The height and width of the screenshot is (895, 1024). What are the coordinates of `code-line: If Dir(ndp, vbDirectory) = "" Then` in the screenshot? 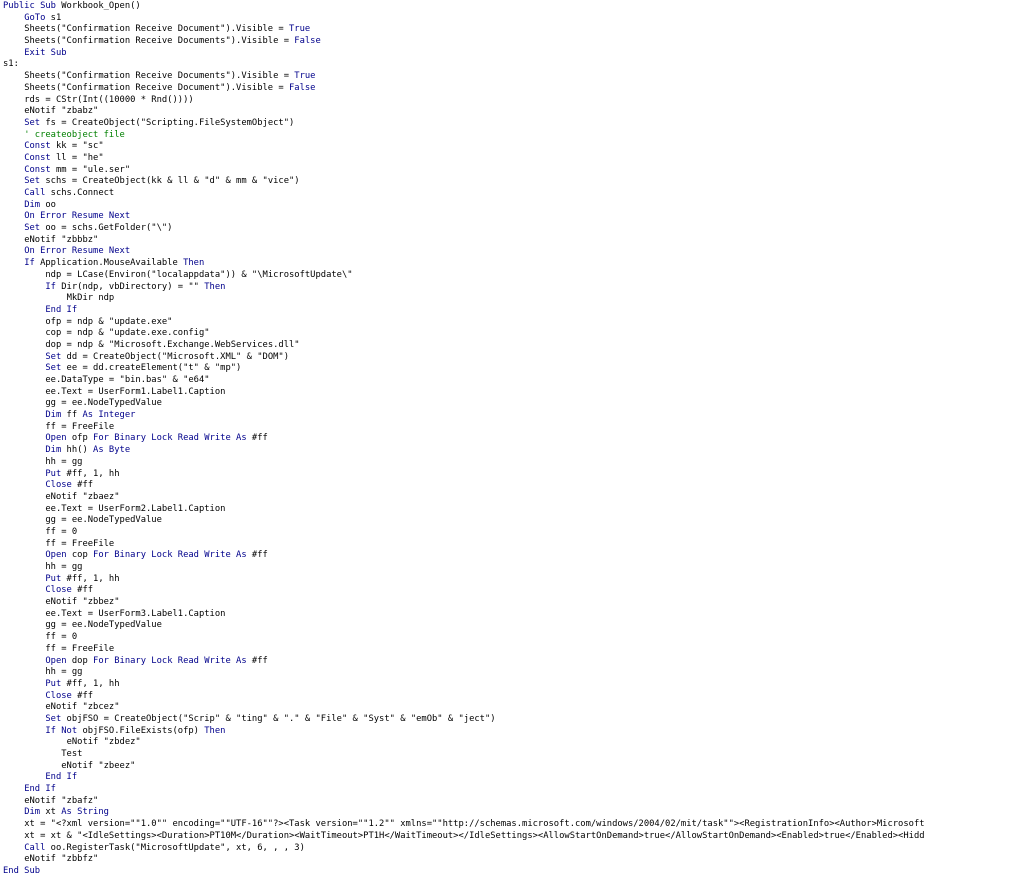 It's located at (464, 288).